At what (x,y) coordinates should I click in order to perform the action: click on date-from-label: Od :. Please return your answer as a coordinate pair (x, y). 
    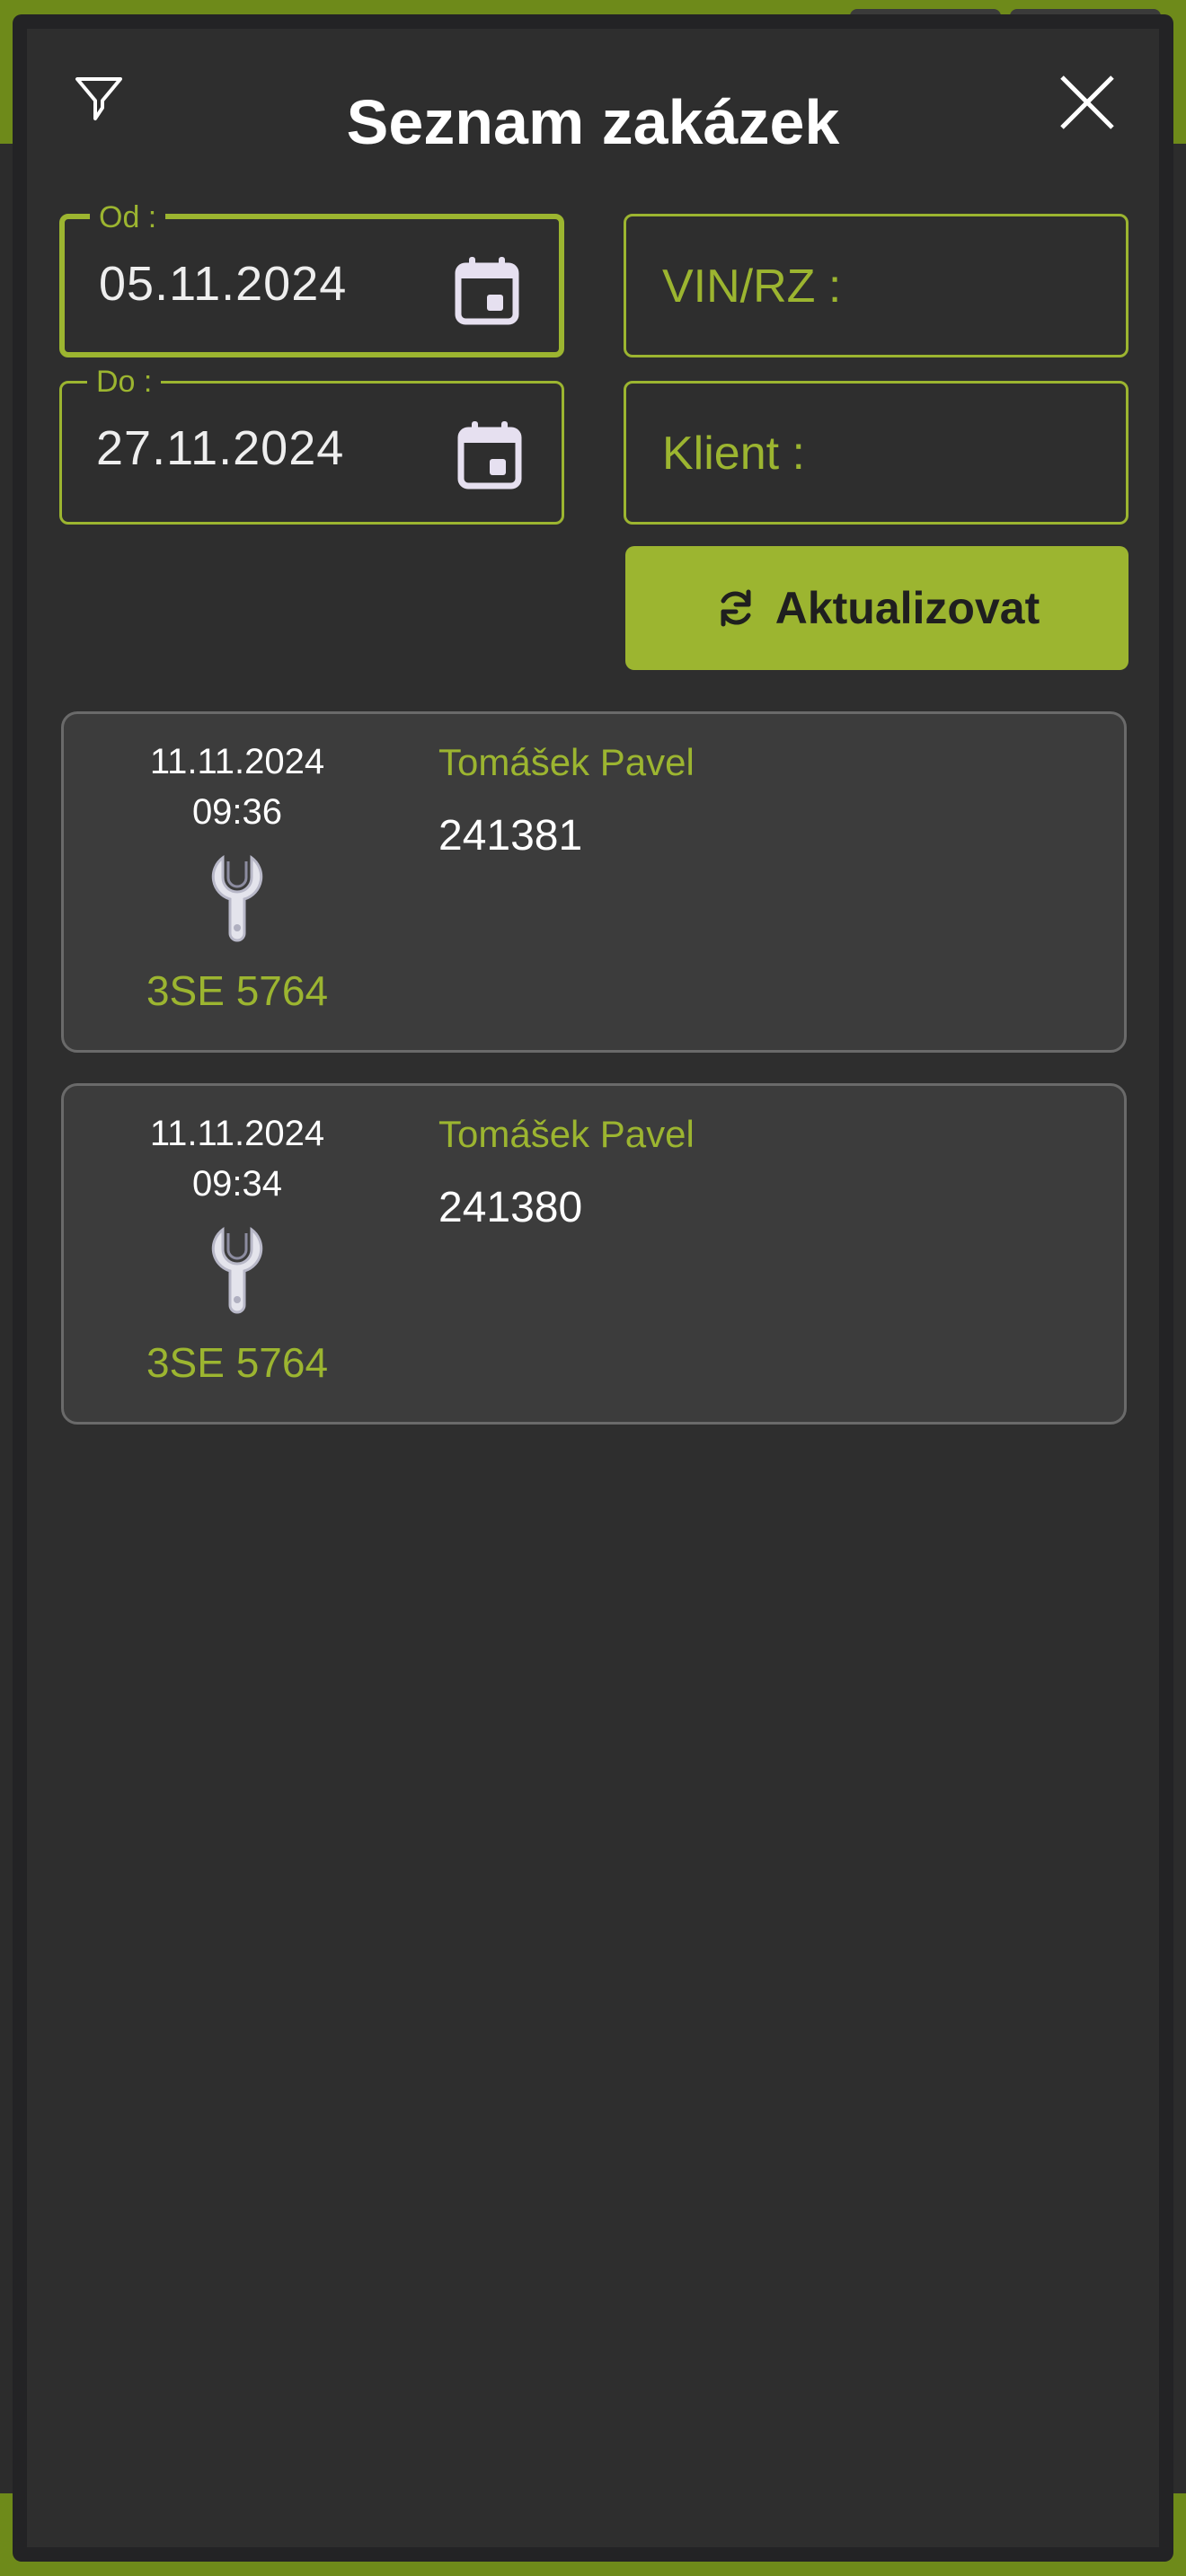
    Looking at the image, I should click on (128, 217).